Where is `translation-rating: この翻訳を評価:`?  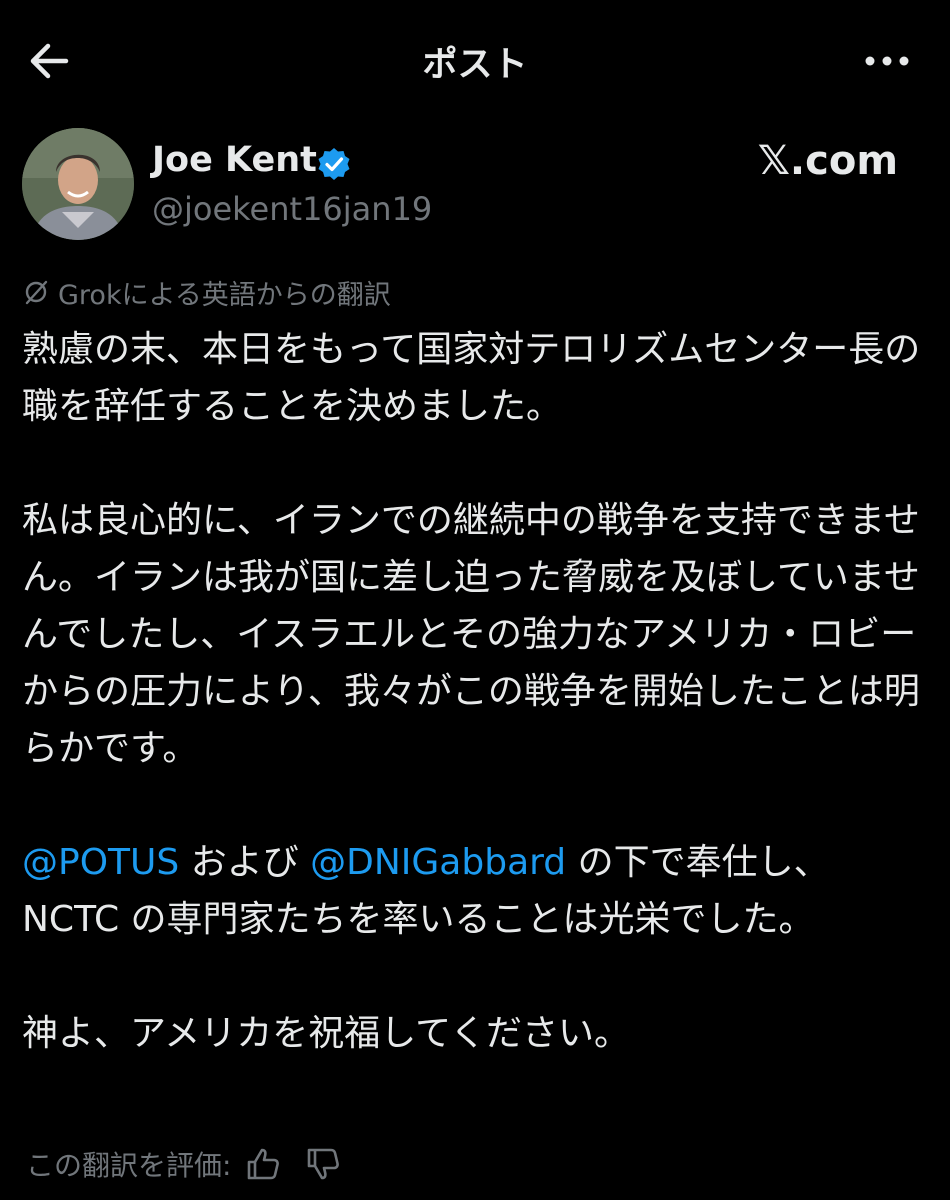
translation-rating: この翻訳を評価: is located at coordinates (183, 1164).